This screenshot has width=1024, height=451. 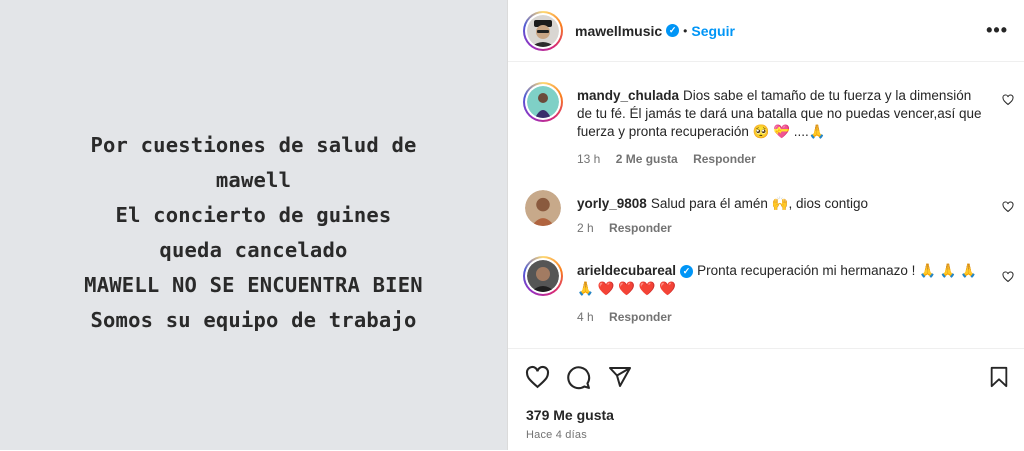 I want to click on comment-time: 13 h, so click(x=589, y=159).